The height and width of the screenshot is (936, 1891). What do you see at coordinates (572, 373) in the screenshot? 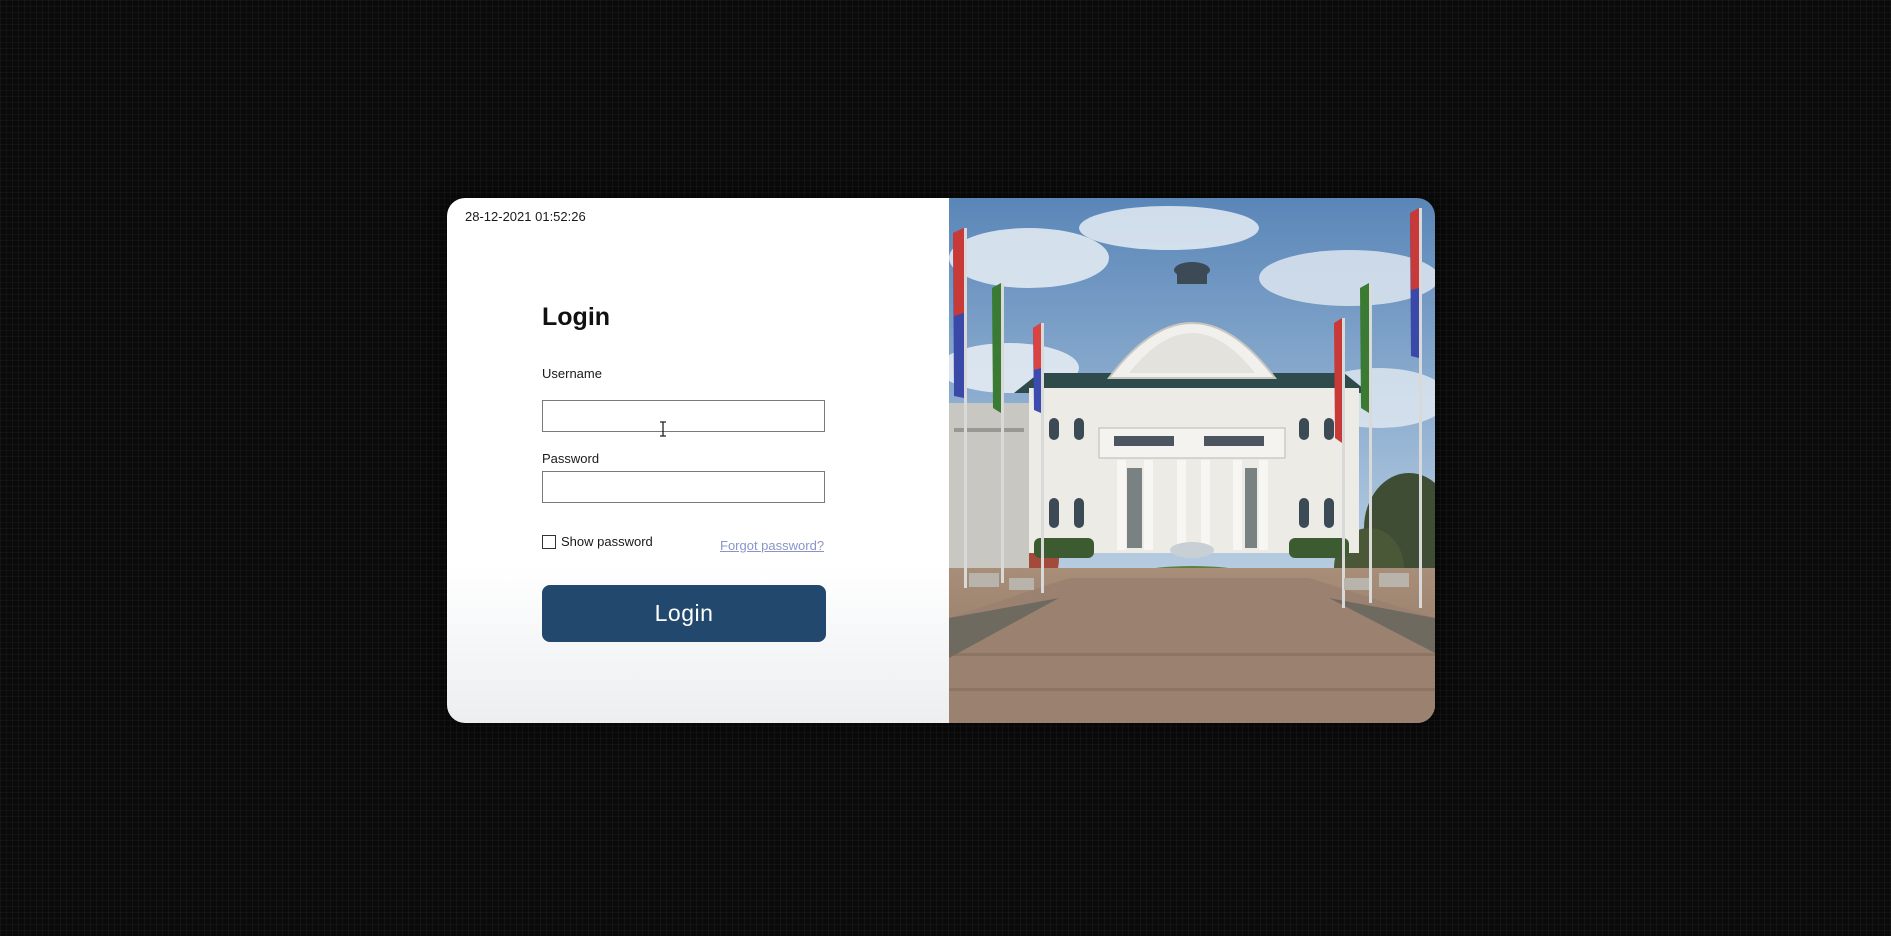
I see `username-label: Username` at bounding box center [572, 373].